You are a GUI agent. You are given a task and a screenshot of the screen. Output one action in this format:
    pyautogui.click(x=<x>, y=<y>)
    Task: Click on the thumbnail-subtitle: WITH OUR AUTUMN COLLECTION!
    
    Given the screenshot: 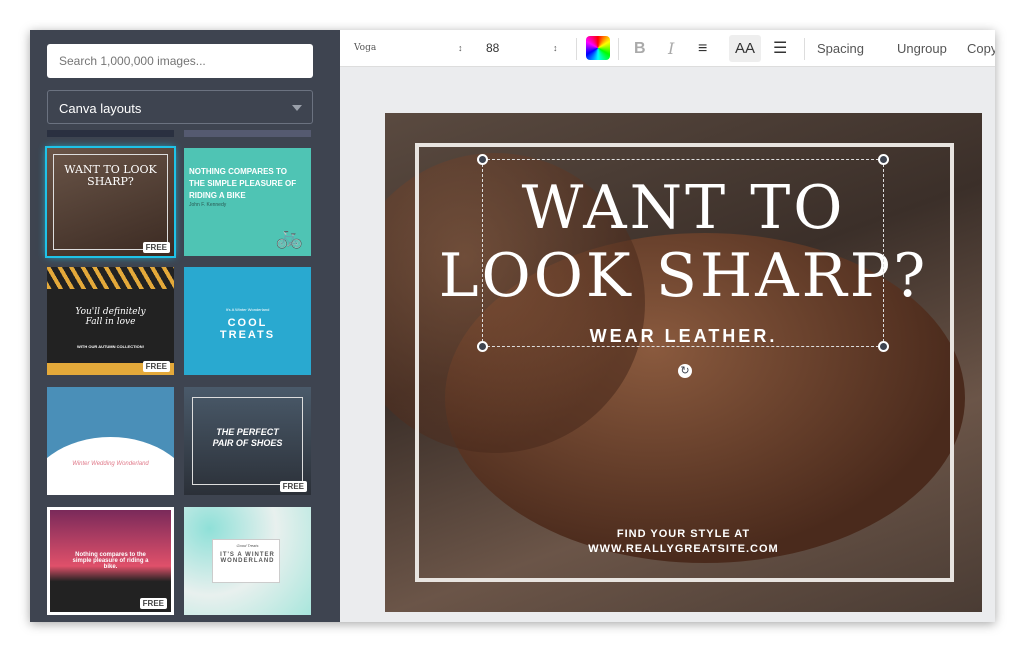 What is the action you would take?
    pyautogui.click(x=110, y=346)
    